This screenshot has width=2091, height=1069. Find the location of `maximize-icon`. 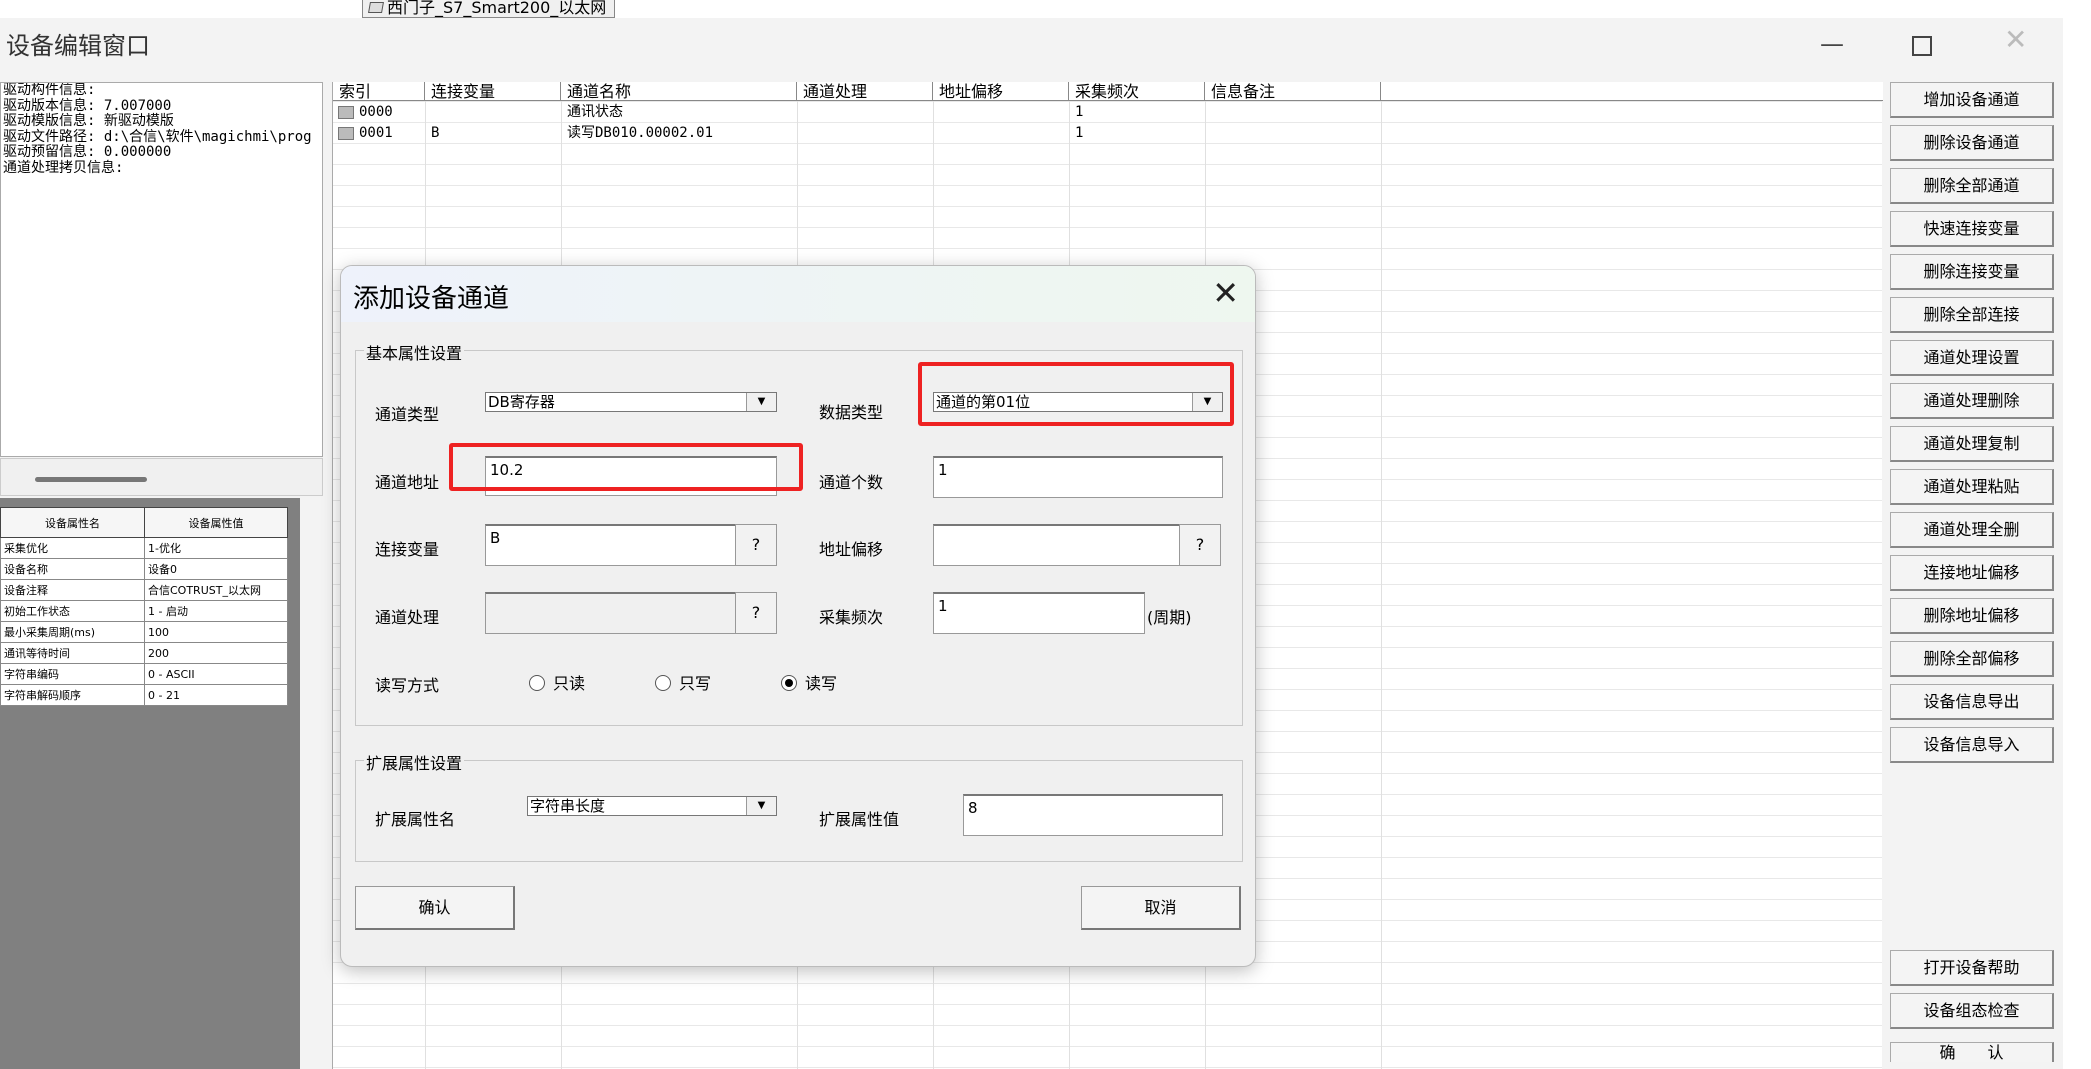

maximize-icon is located at coordinates (1922, 46).